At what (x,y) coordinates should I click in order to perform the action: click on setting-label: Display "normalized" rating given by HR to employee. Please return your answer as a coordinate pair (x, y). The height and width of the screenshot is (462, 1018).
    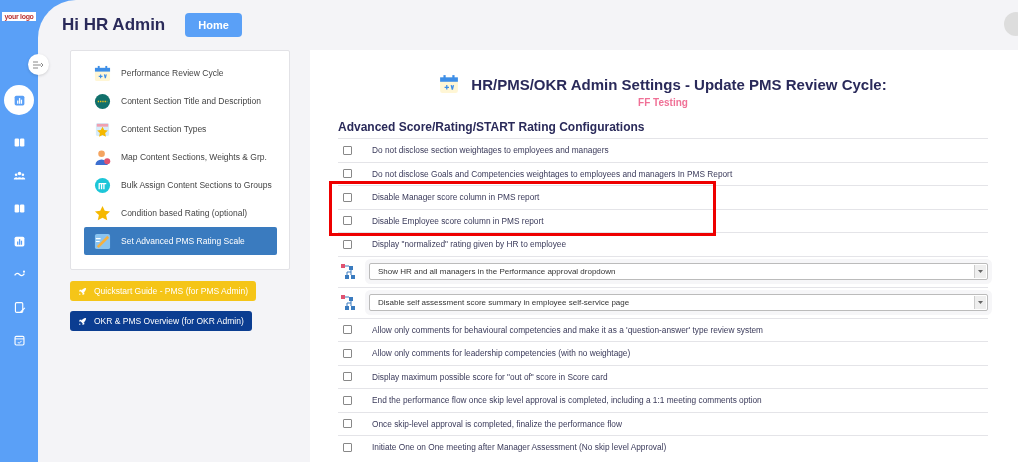
    Looking at the image, I should click on (469, 244).